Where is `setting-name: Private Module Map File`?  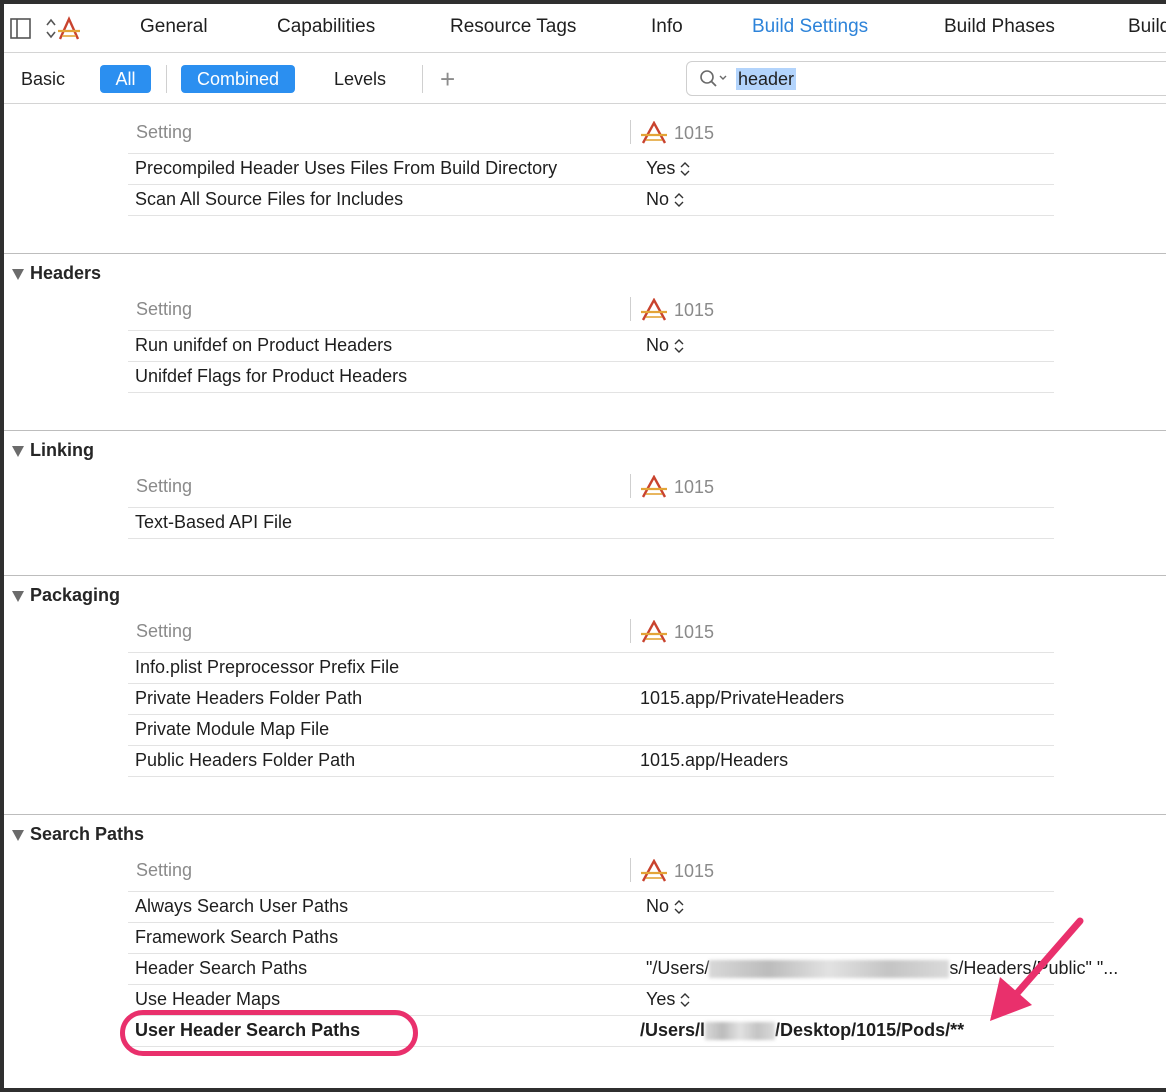 setting-name: Private Module Map File is located at coordinates (232, 729).